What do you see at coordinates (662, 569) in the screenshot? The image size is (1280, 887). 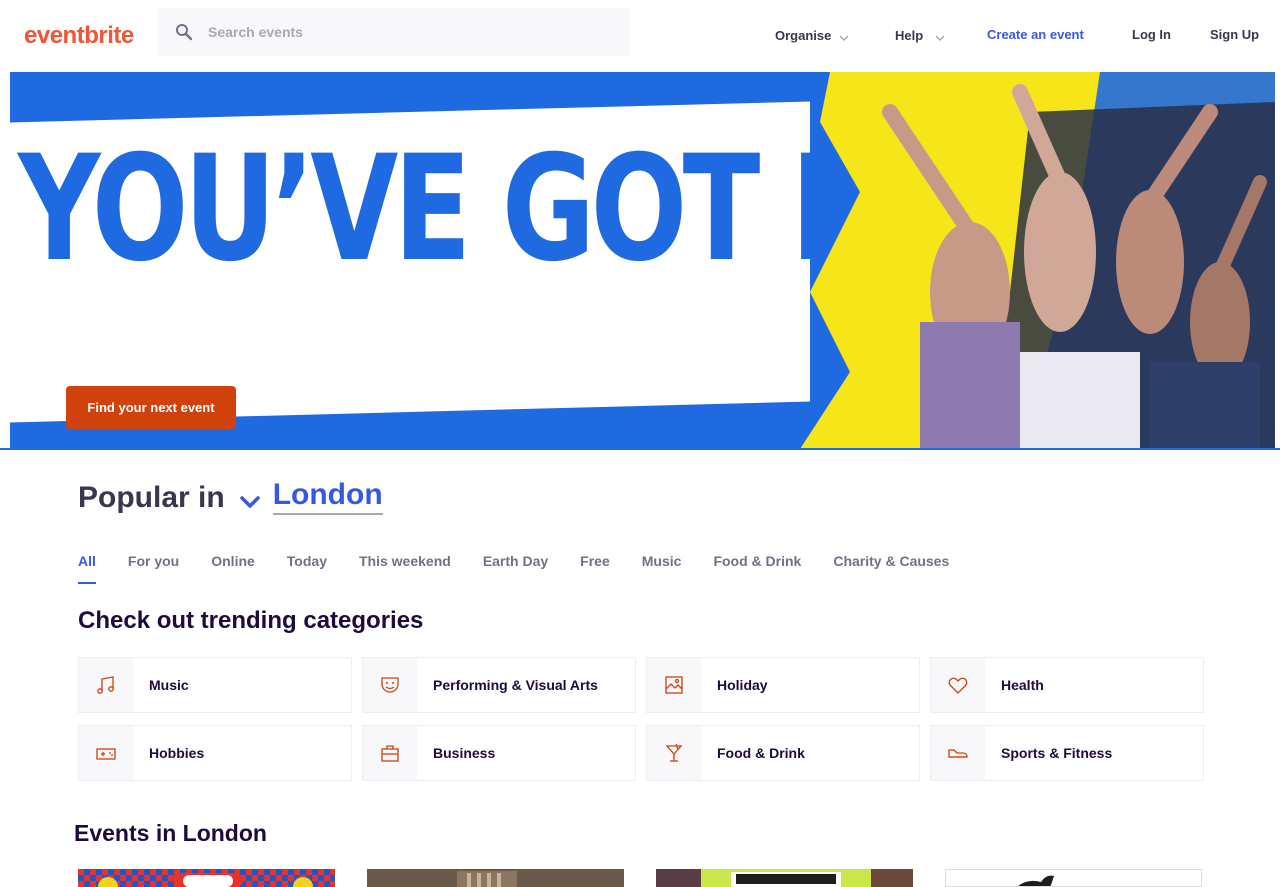 I see `tab-music: Music` at bounding box center [662, 569].